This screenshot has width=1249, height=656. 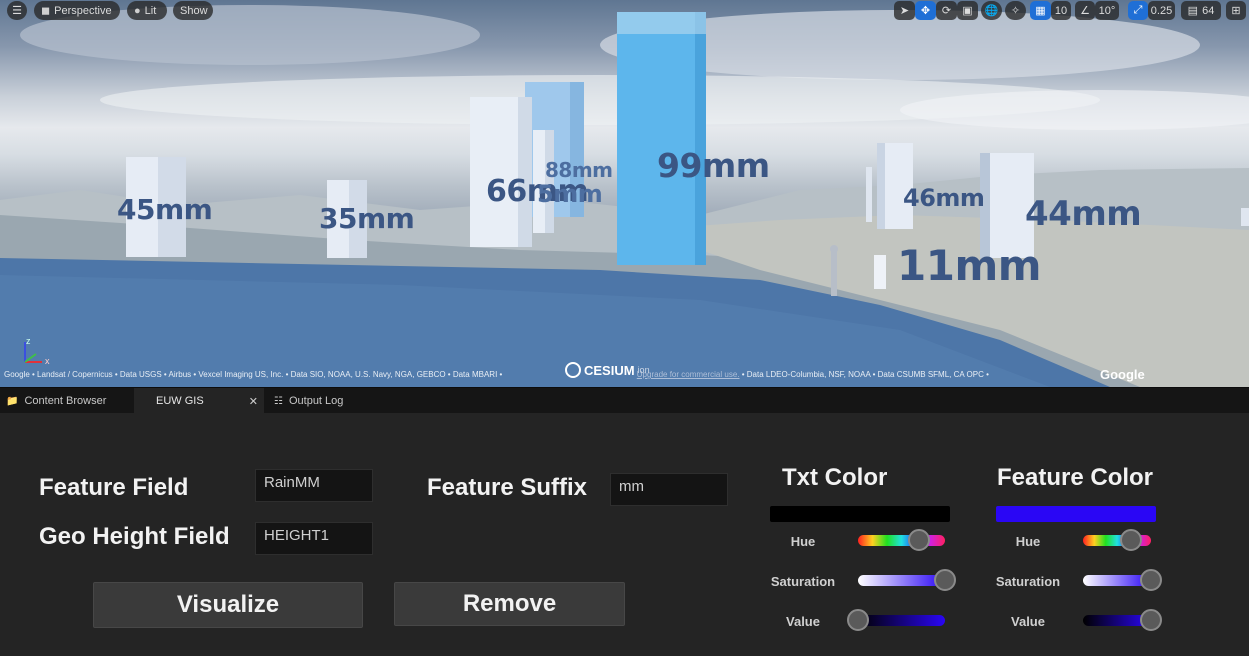 I want to click on cursor-icon: ➤, so click(x=904, y=11).